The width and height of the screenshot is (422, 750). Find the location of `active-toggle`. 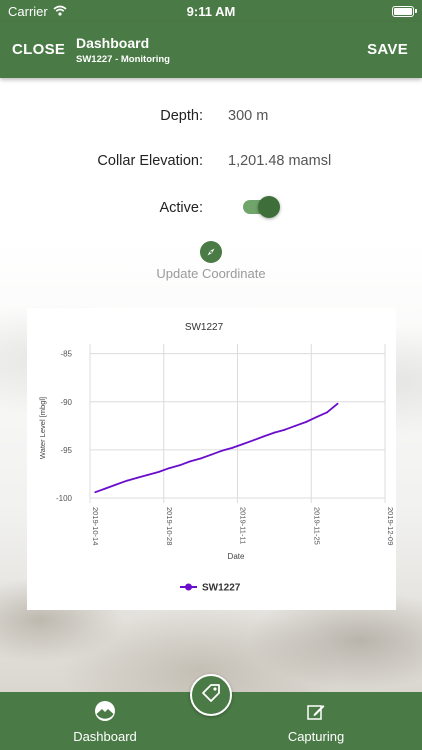

active-toggle is located at coordinates (261, 207).